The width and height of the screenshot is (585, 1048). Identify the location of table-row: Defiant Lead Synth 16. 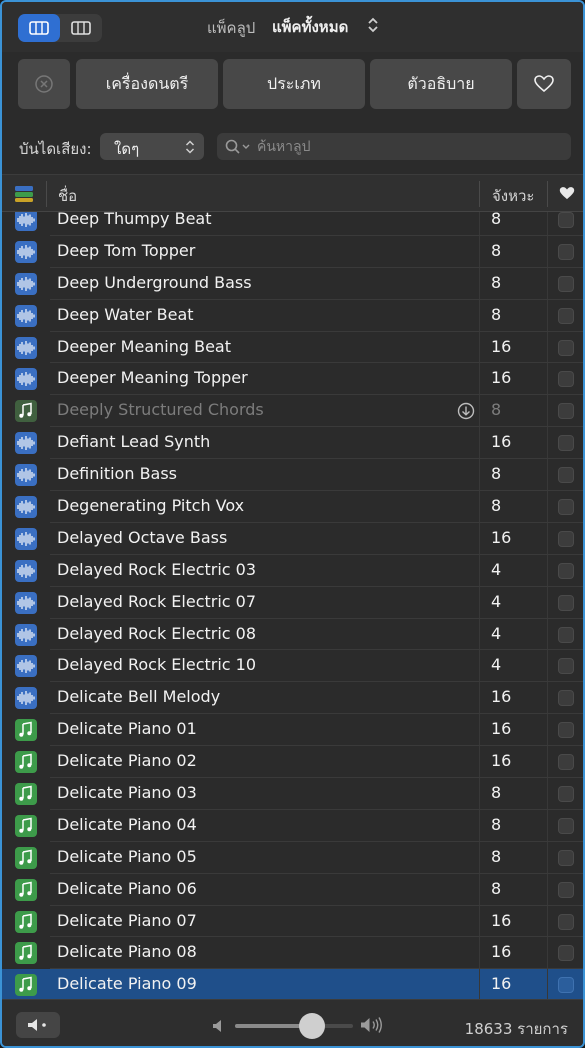
(292, 443).